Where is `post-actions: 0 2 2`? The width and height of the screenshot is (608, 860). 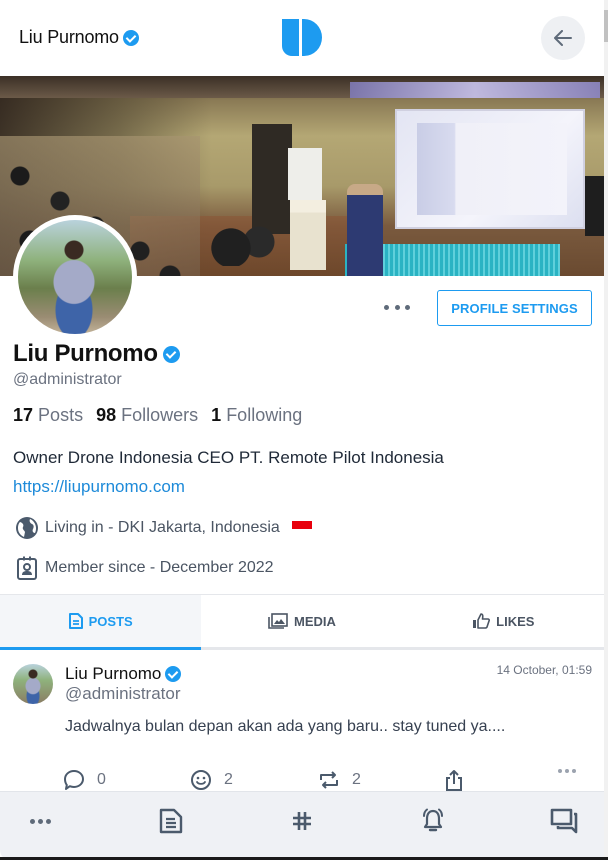
post-actions: 0 2 2 is located at coordinates (302, 780).